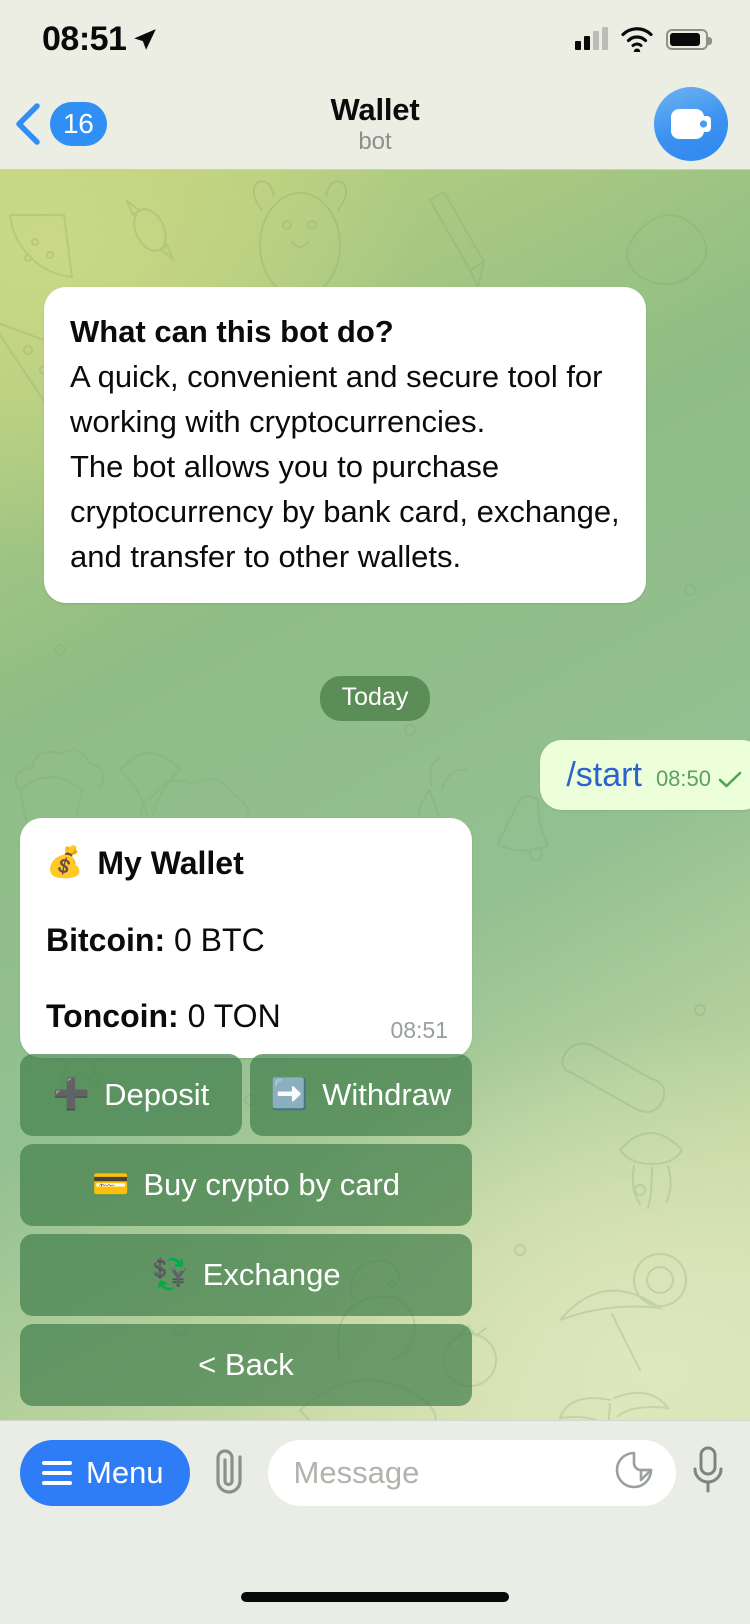 This screenshot has width=750, height=1624. Describe the element at coordinates (65, 862) in the screenshot. I see `money-bag-icon: 💰` at that location.